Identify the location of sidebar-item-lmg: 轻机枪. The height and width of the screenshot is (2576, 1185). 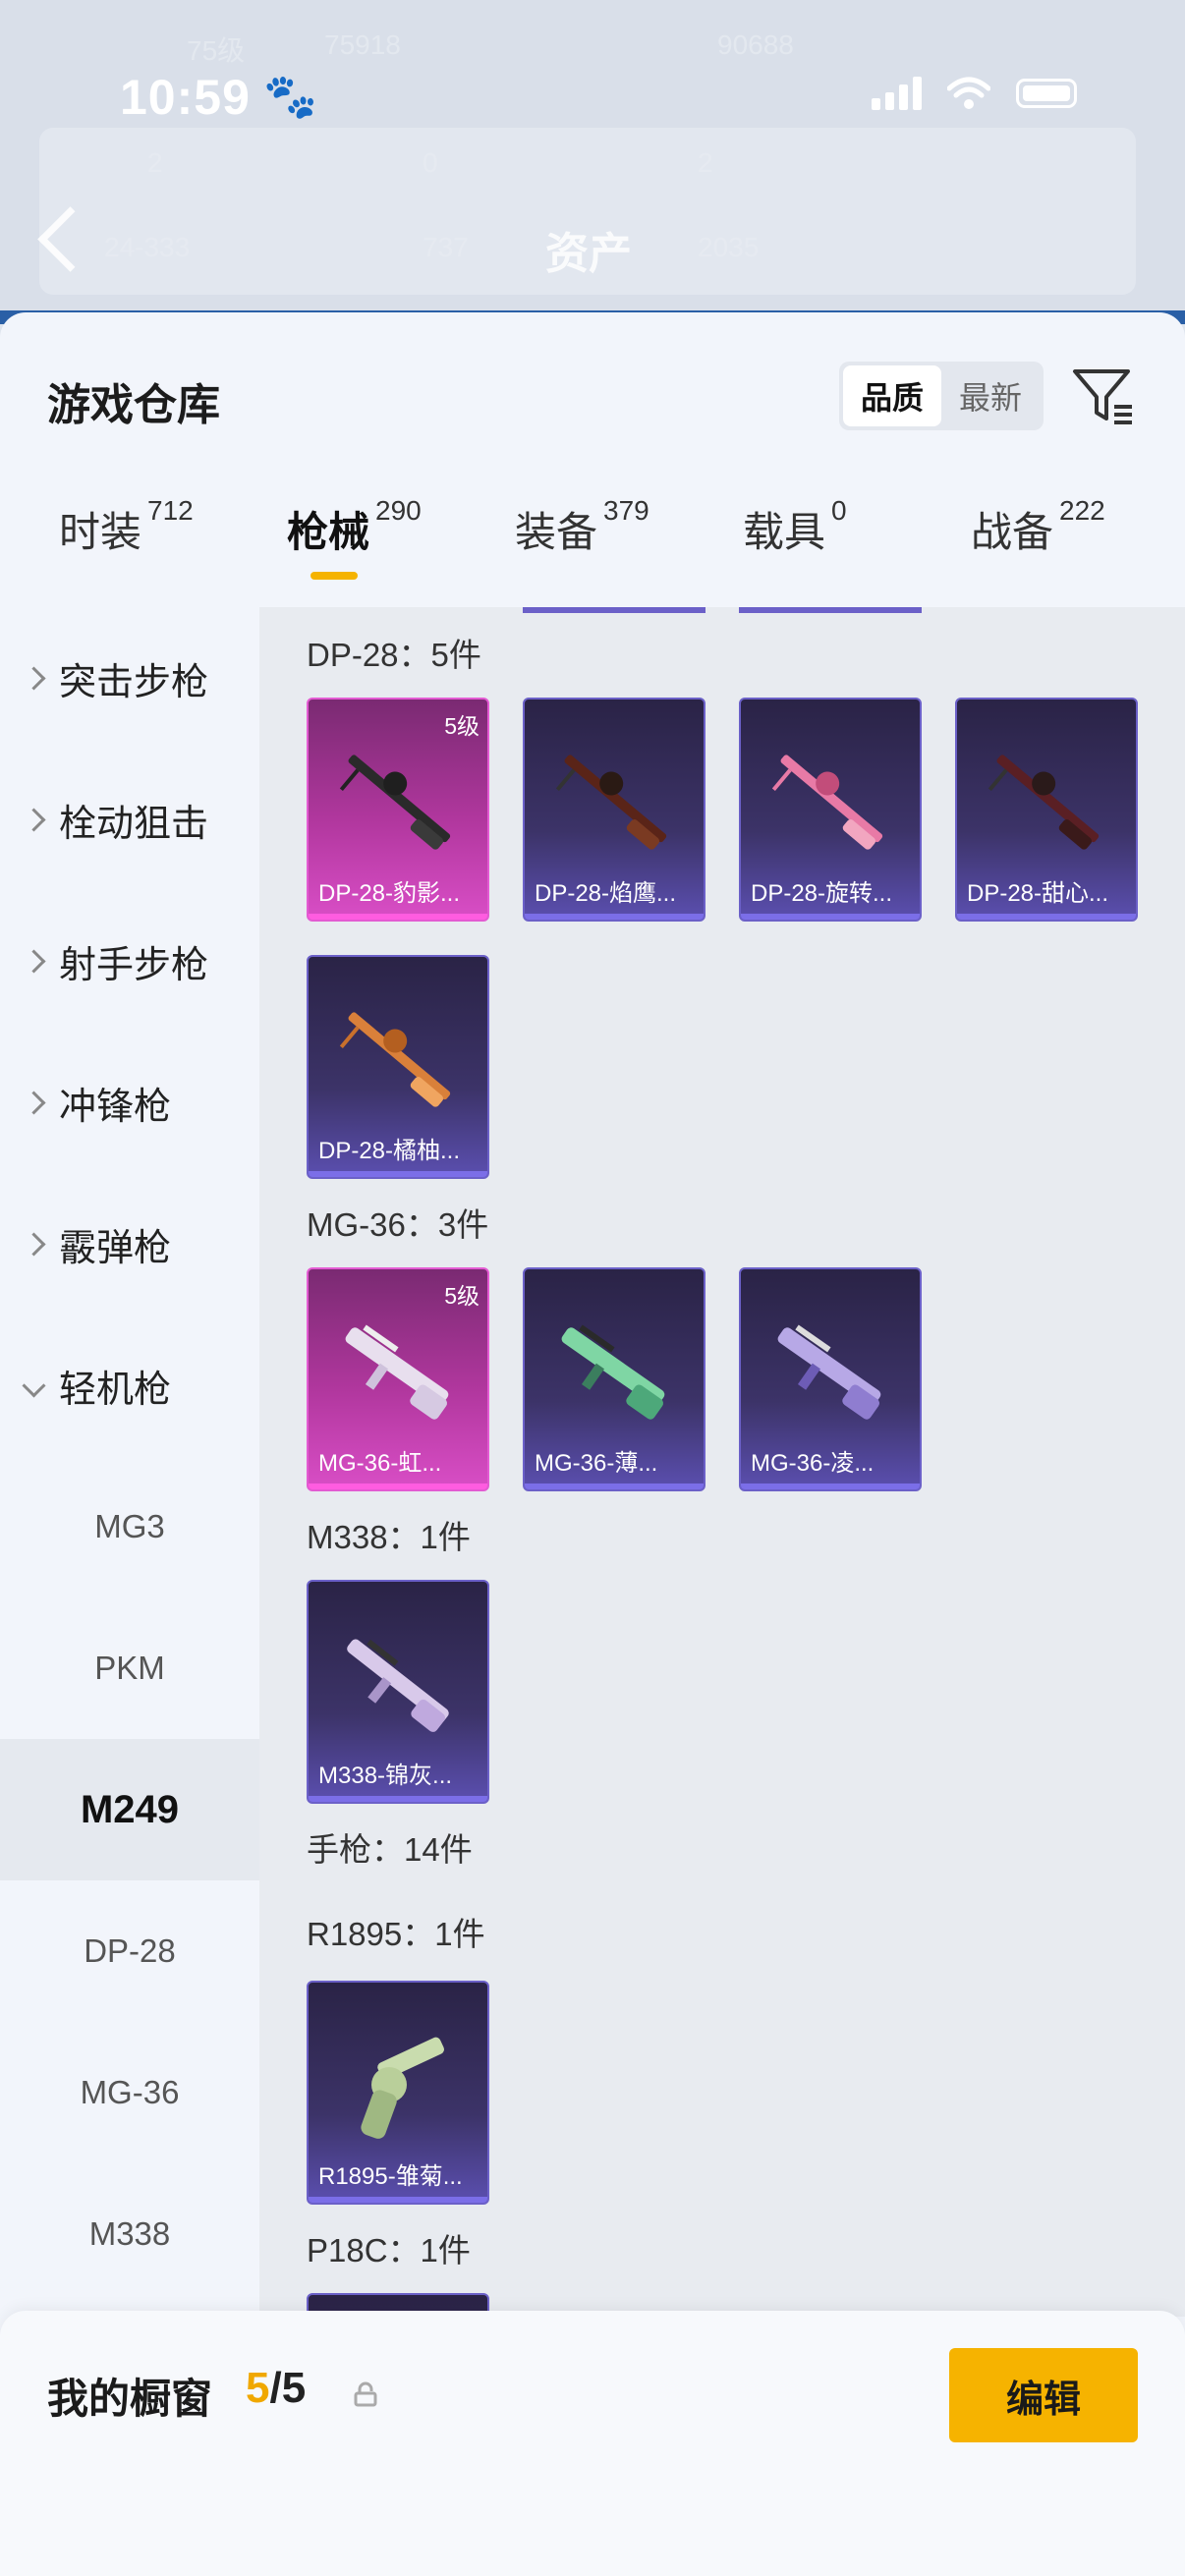
(130, 1385).